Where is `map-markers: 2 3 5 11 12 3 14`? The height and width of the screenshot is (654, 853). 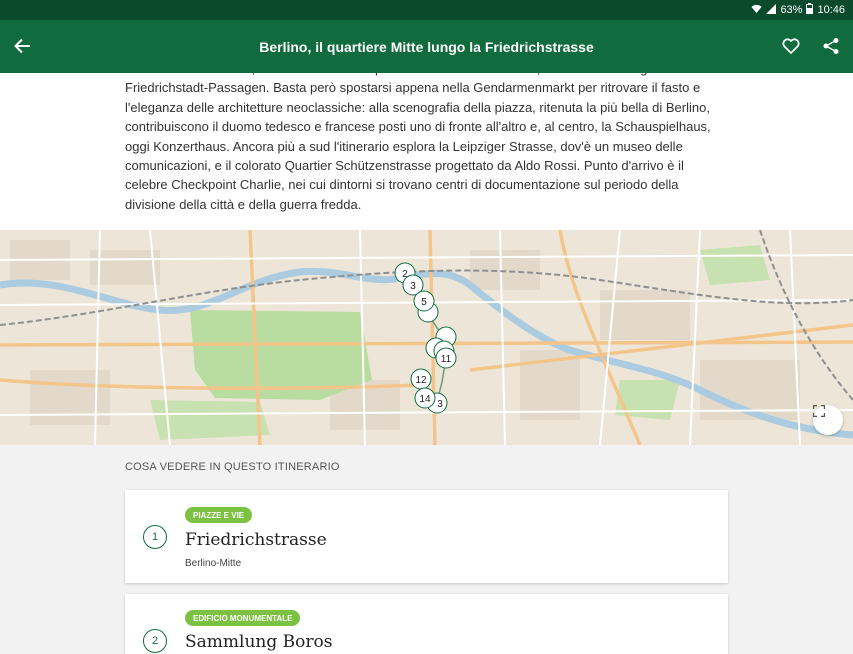
map-markers: 2 3 5 11 12 3 14 is located at coordinates (425, 338).